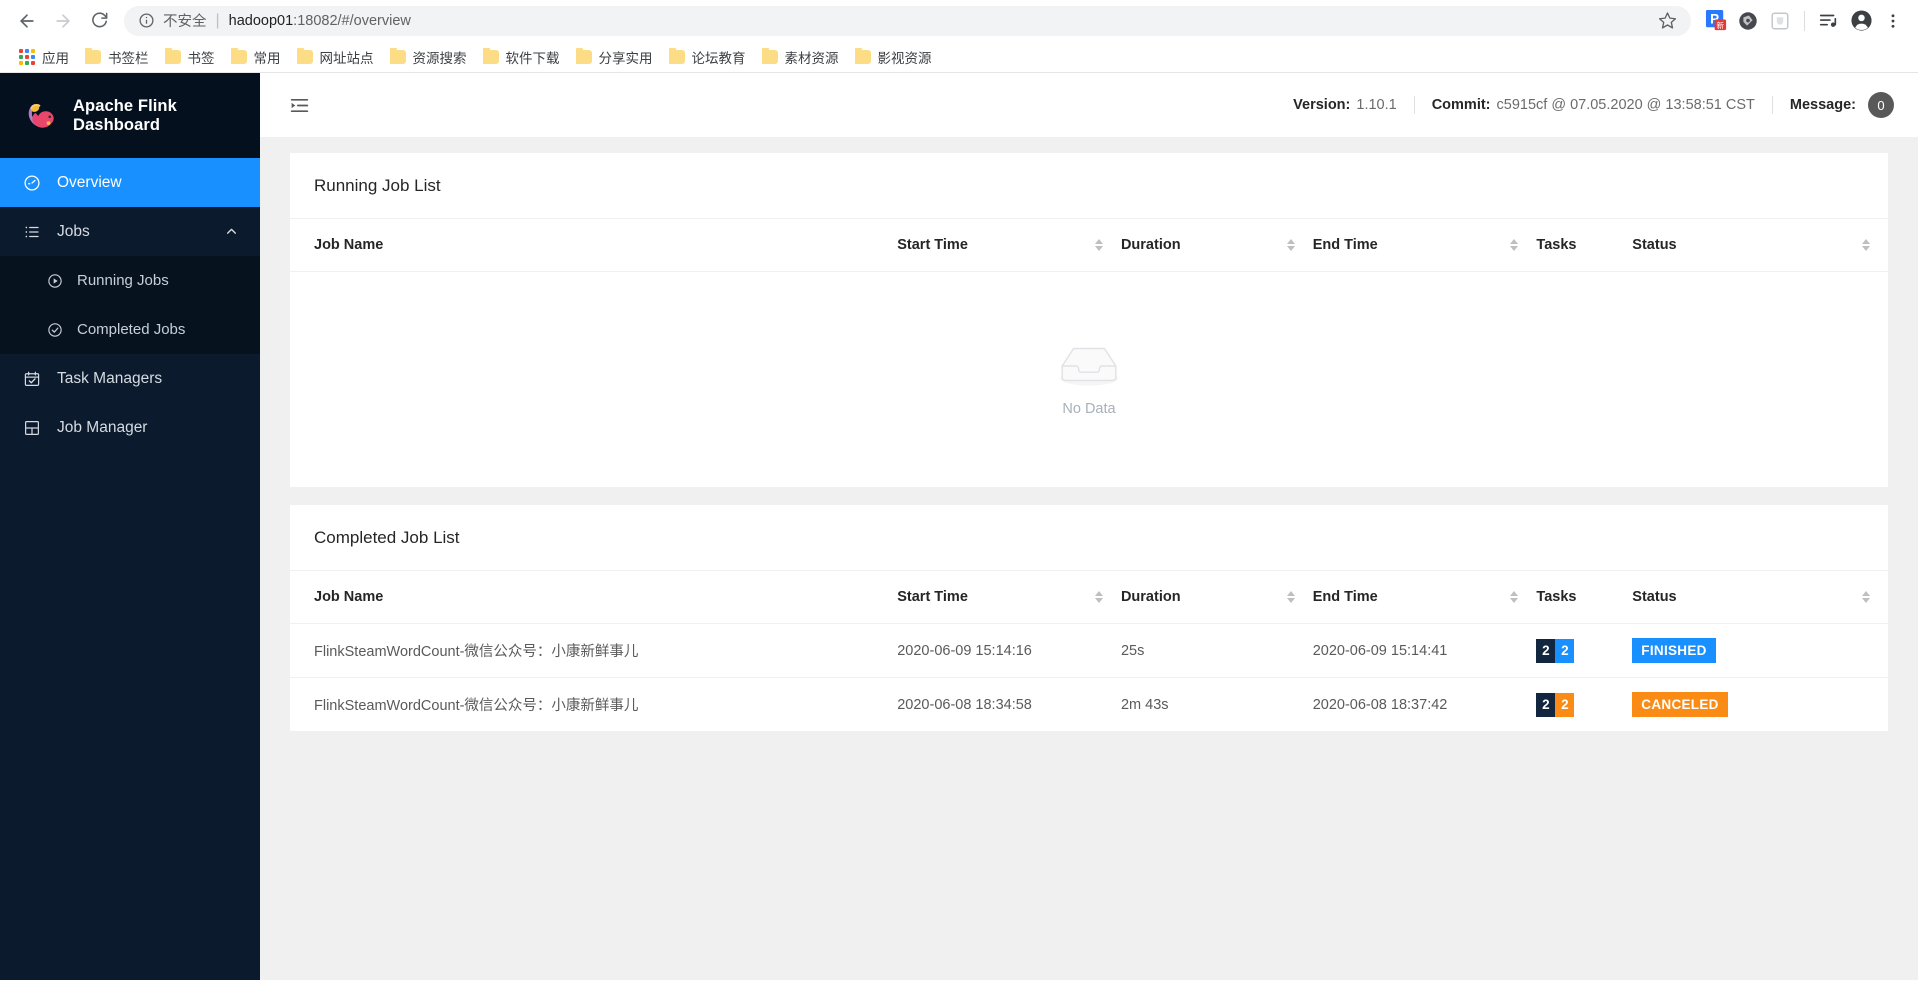 This screenshot has width=1918, height=981. I want to click on profile-avatar-icon, so click(1861, 21).